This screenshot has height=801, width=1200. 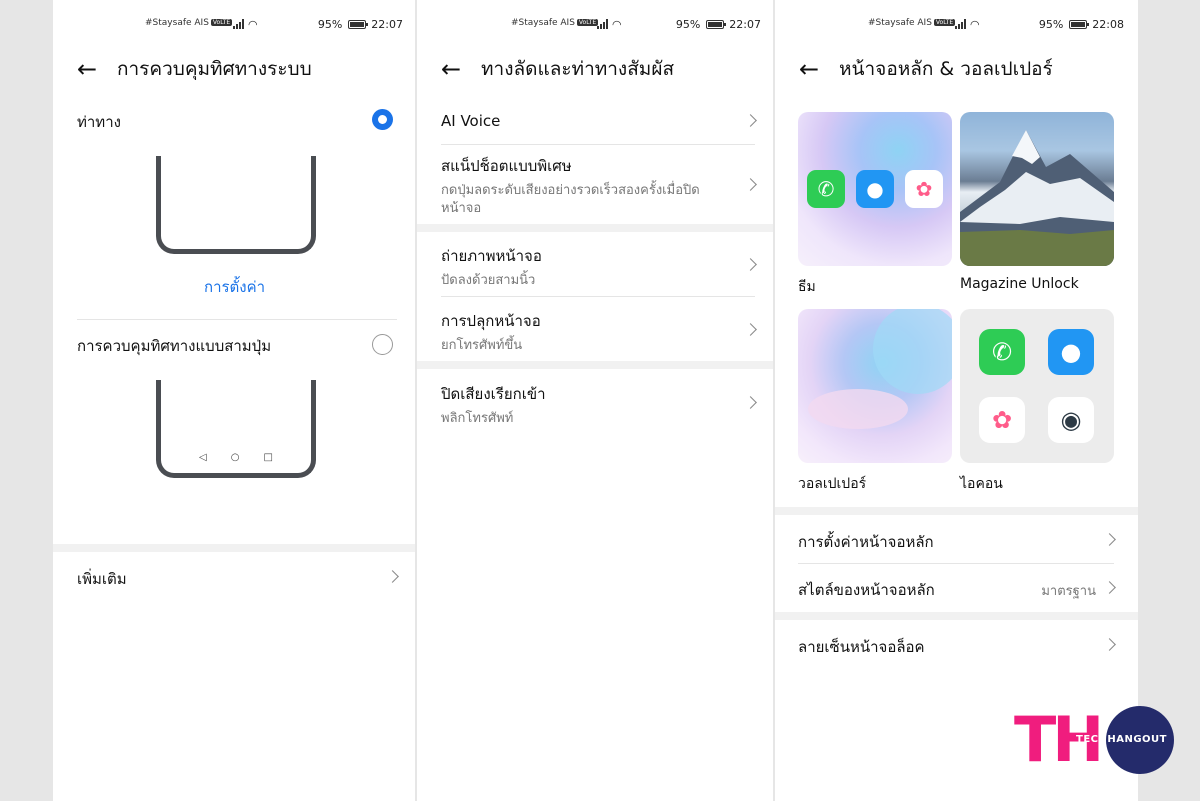 I want to click on item-label: AI Voice, so click(x=471, y=121).